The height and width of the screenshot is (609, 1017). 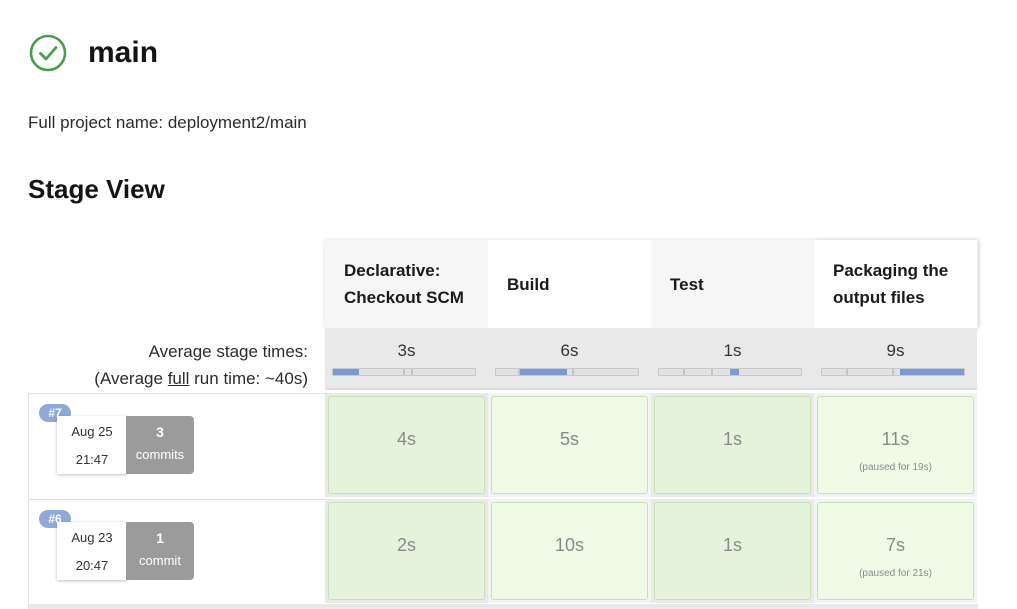 What do you see at coordinates (895, 551) in the screenshot?
I see `stage-cell: 7s (paused for 21s)` at bounding box center [895, 551].